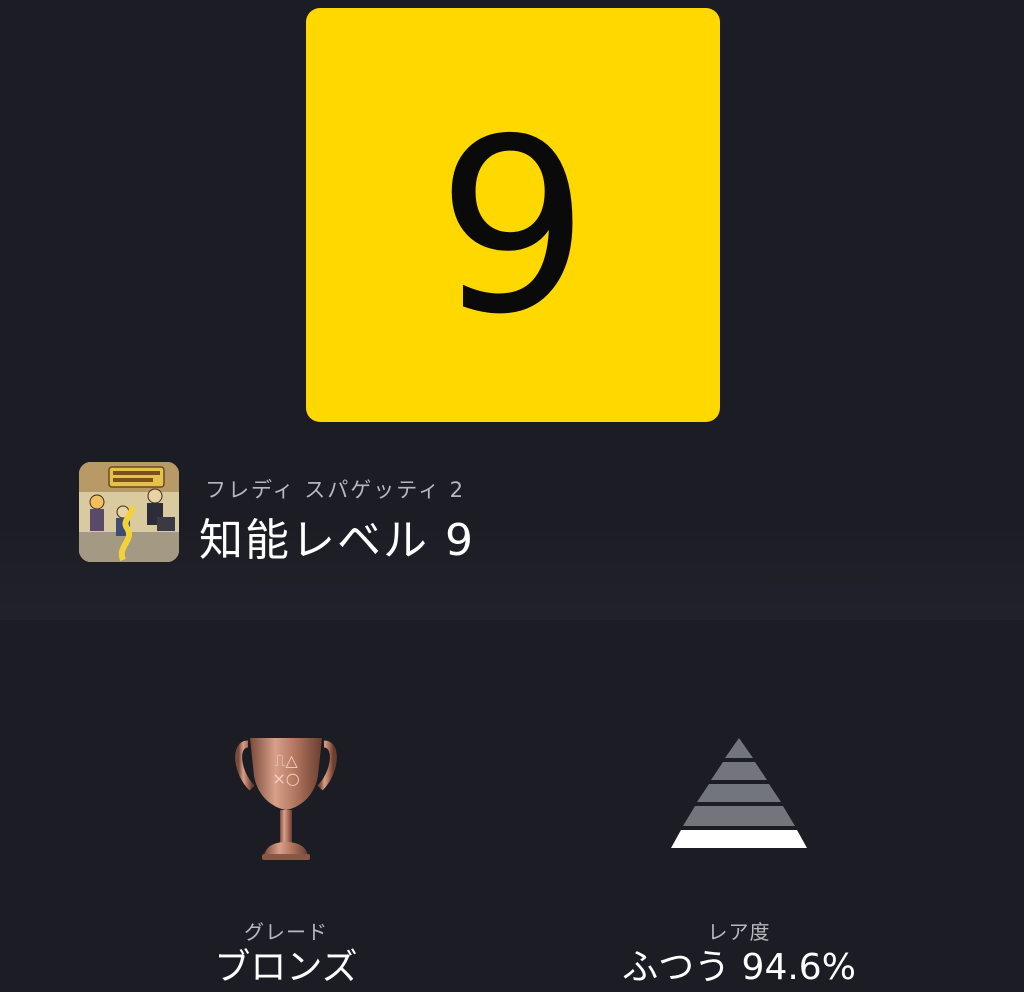 Image resolution: width=1024 pixels, height=992 pixels. Describe the element at coordinates (337, 540) in the screenshot. I see `trophy-title: 知能レベル 9` at that location.